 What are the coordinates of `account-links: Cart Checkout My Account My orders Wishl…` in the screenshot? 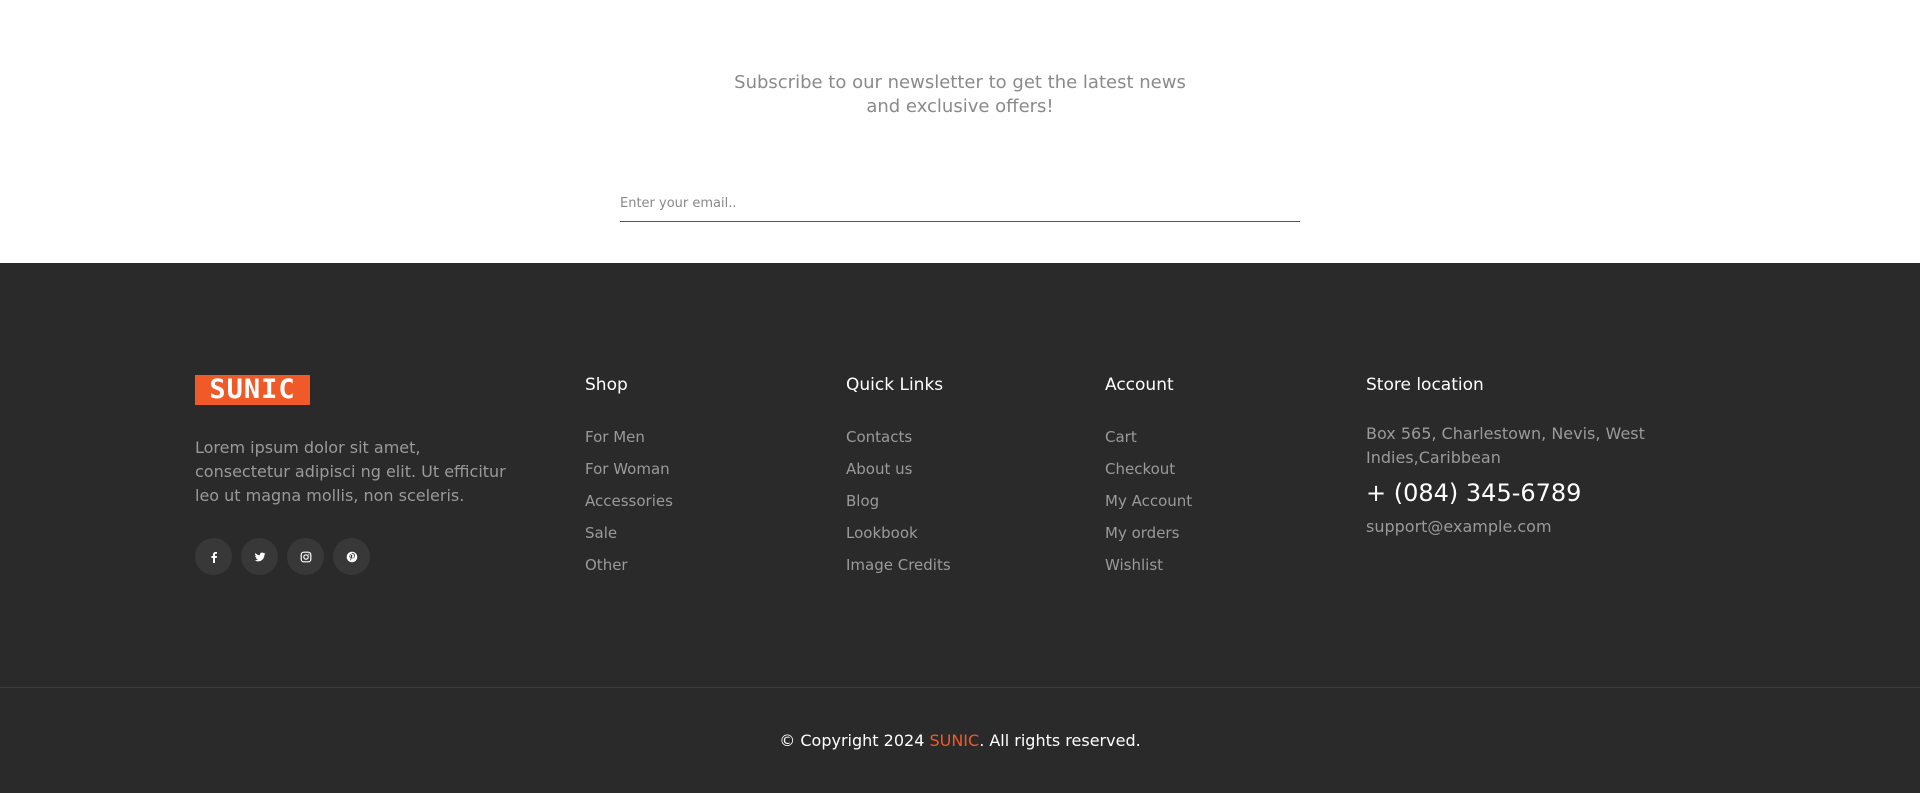 It's located at (1148, 501).